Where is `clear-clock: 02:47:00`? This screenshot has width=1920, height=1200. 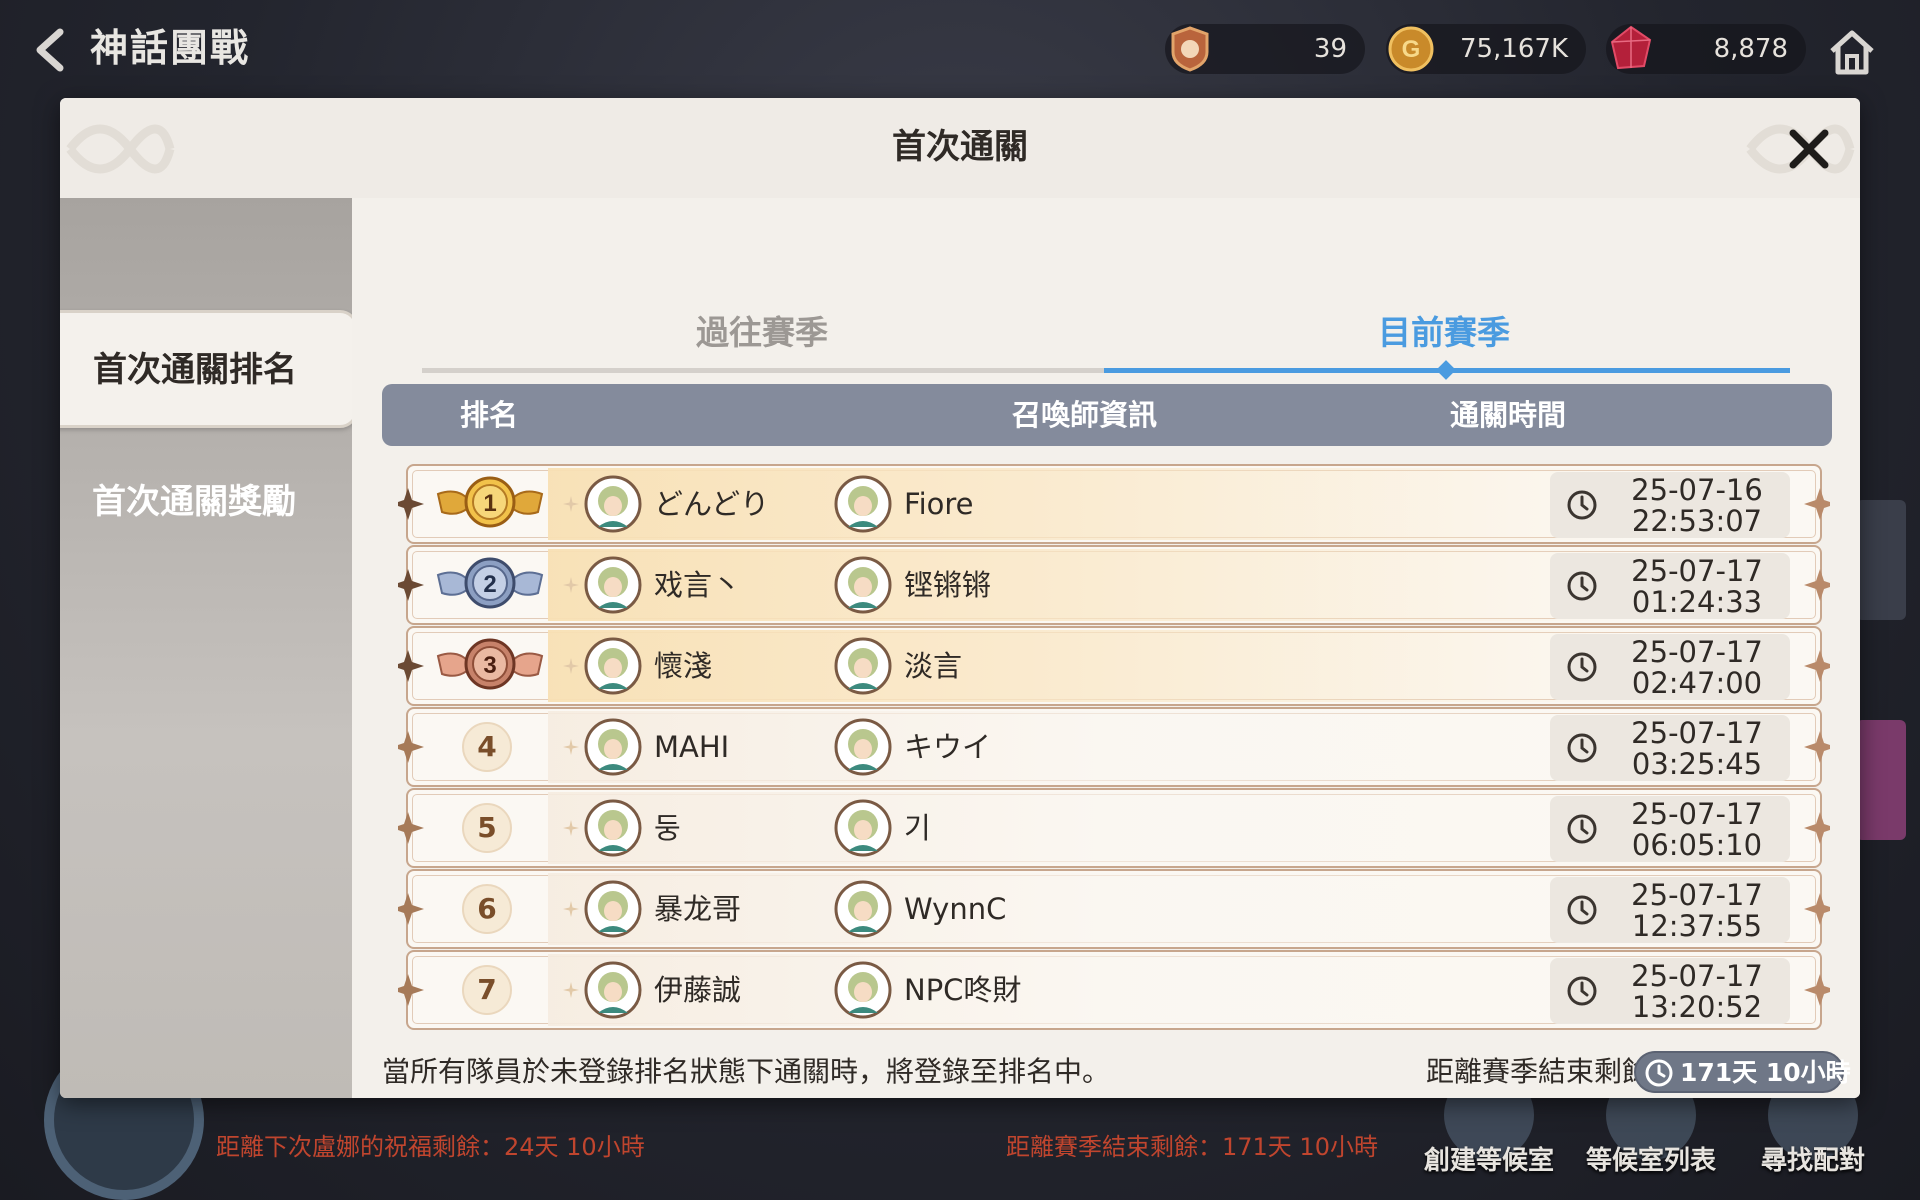
clear-clock: 02:47:00 is located at coordinates (1697, 683).